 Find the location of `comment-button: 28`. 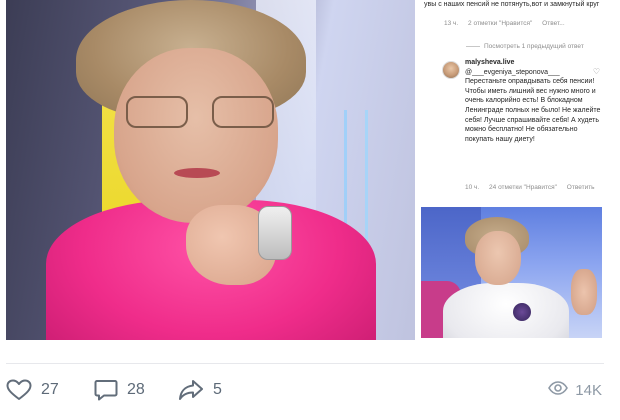

comment-button: 28 is located at coordinates (119, 390).